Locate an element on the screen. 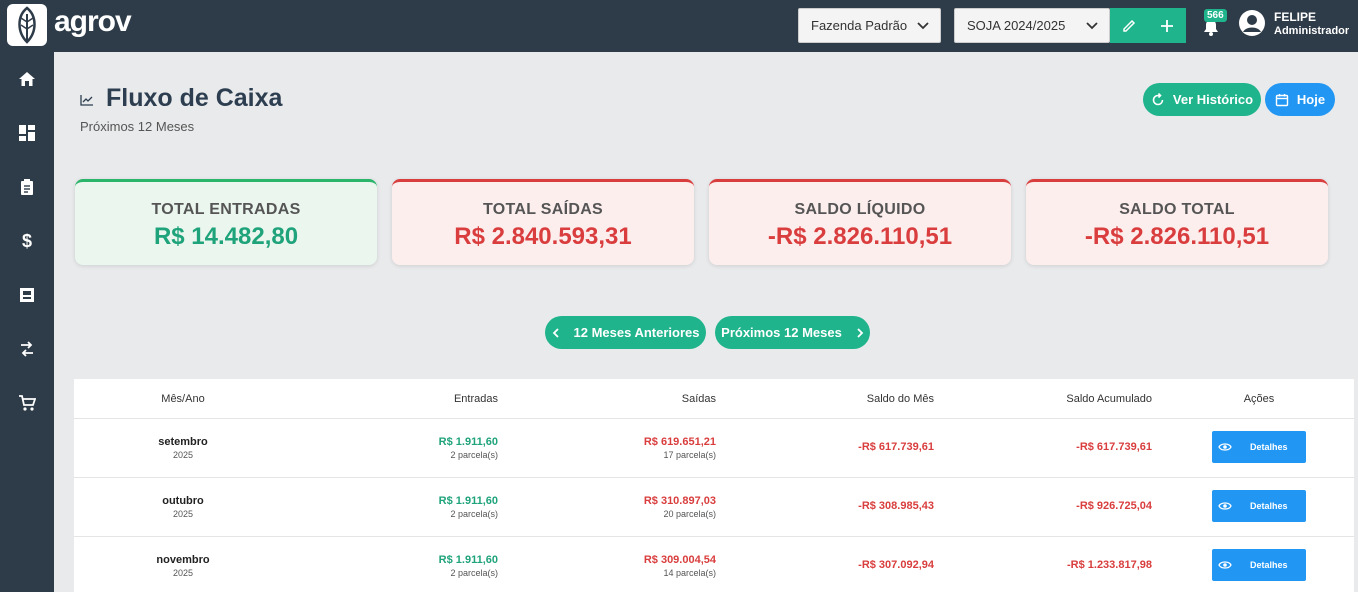 The width and height of the screenshot is (1358, 592). dollar-icon: $ is located at coordinates (26, 240).